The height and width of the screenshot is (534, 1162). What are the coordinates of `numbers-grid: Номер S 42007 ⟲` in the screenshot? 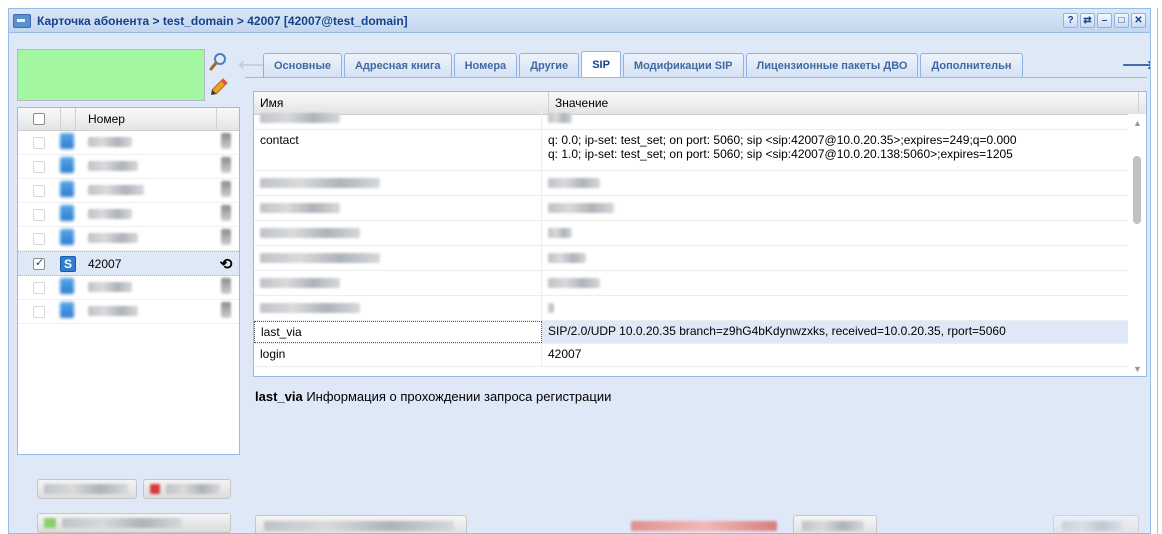 It's located at (128, 281).